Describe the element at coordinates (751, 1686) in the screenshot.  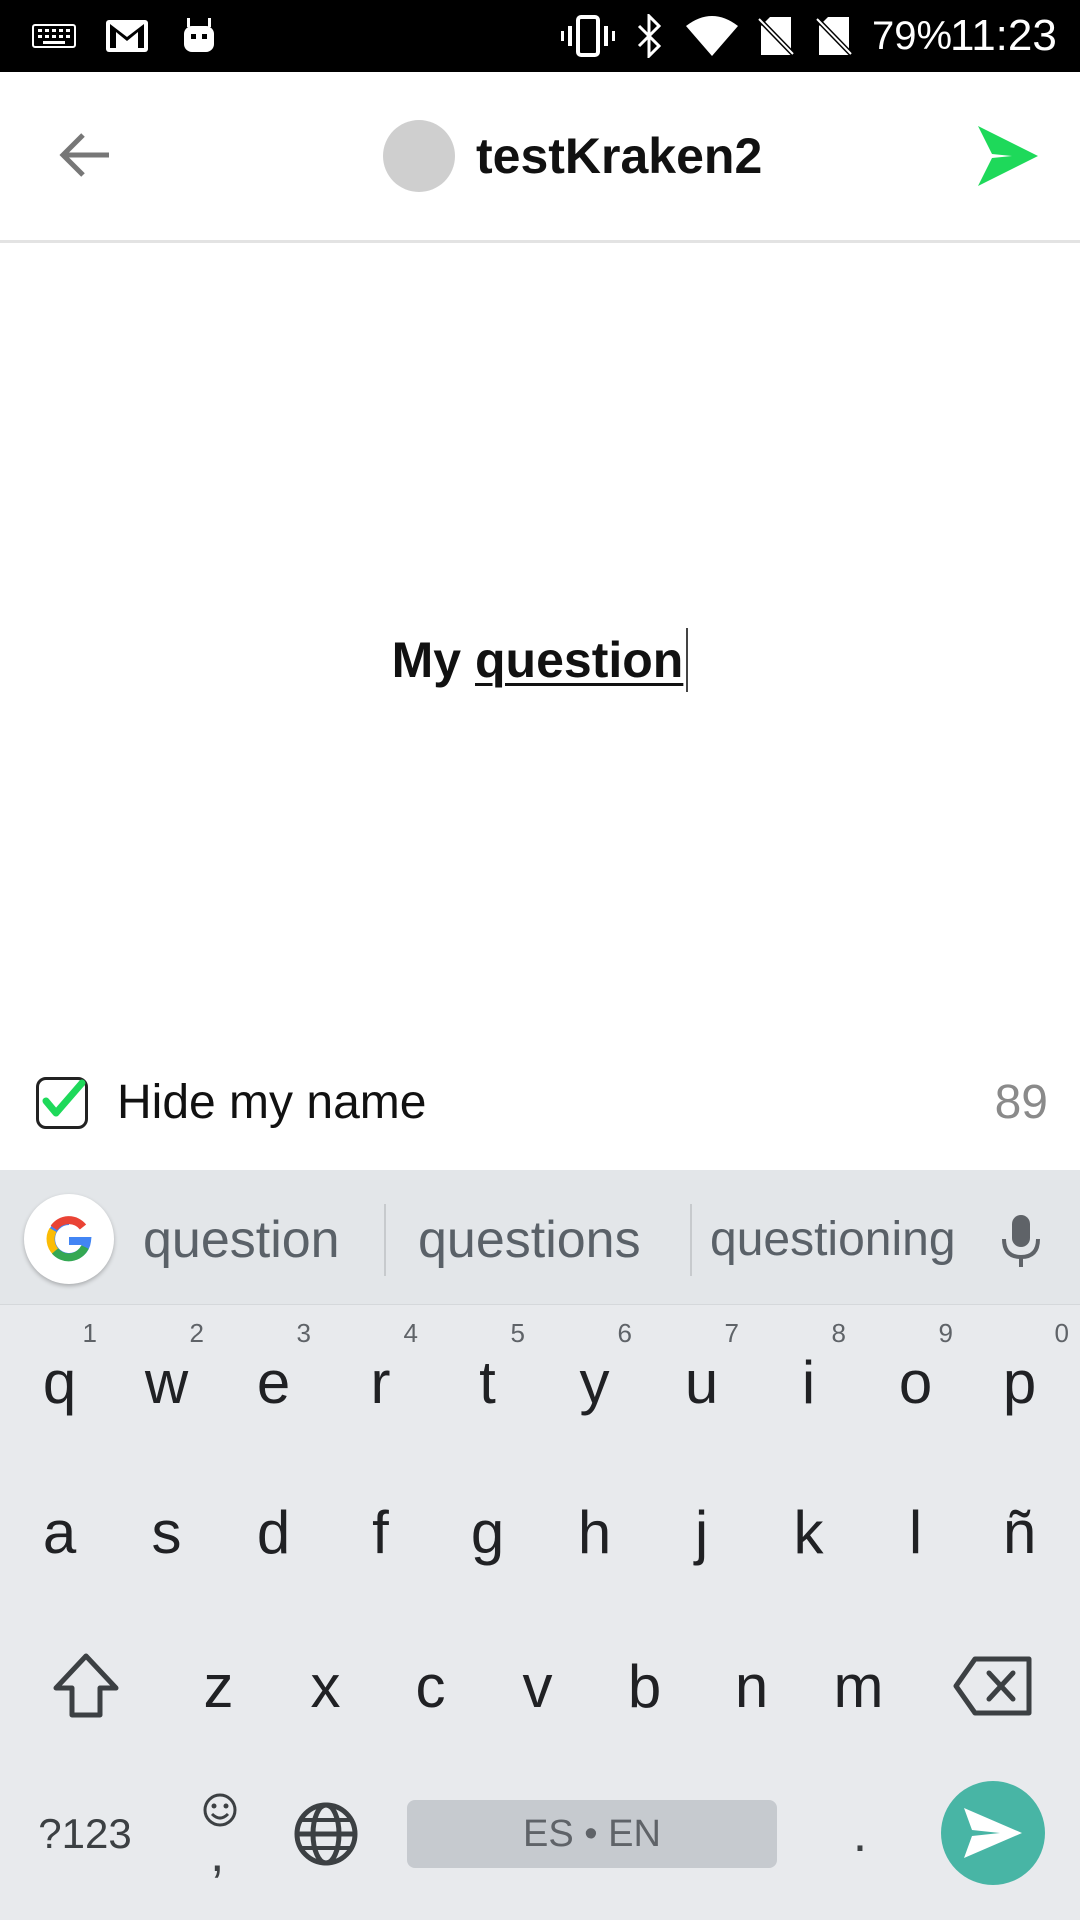
I see `key-n: n` at that location.